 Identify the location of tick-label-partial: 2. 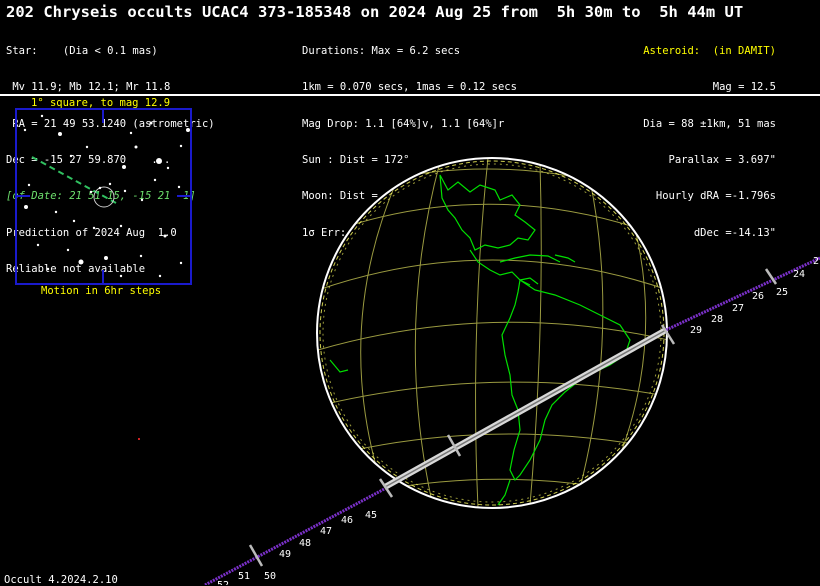
(816, 261).